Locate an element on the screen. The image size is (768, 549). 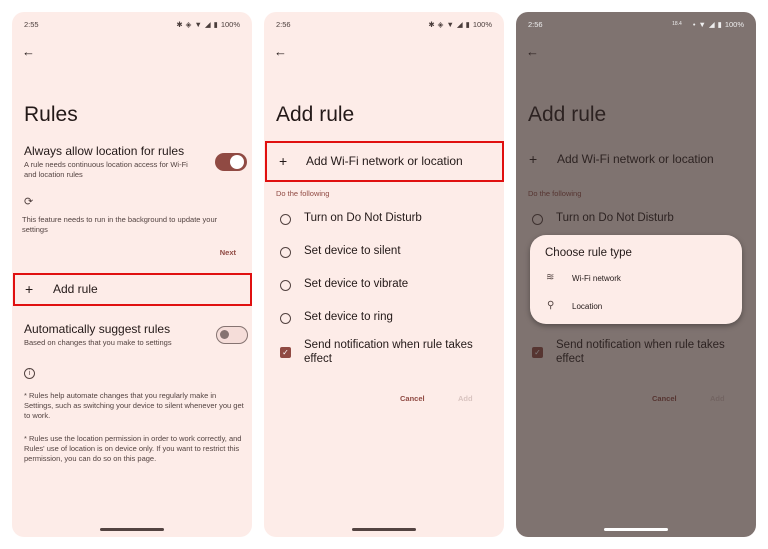
sync-icon: ⟳ is located at coordinates (29, 202).